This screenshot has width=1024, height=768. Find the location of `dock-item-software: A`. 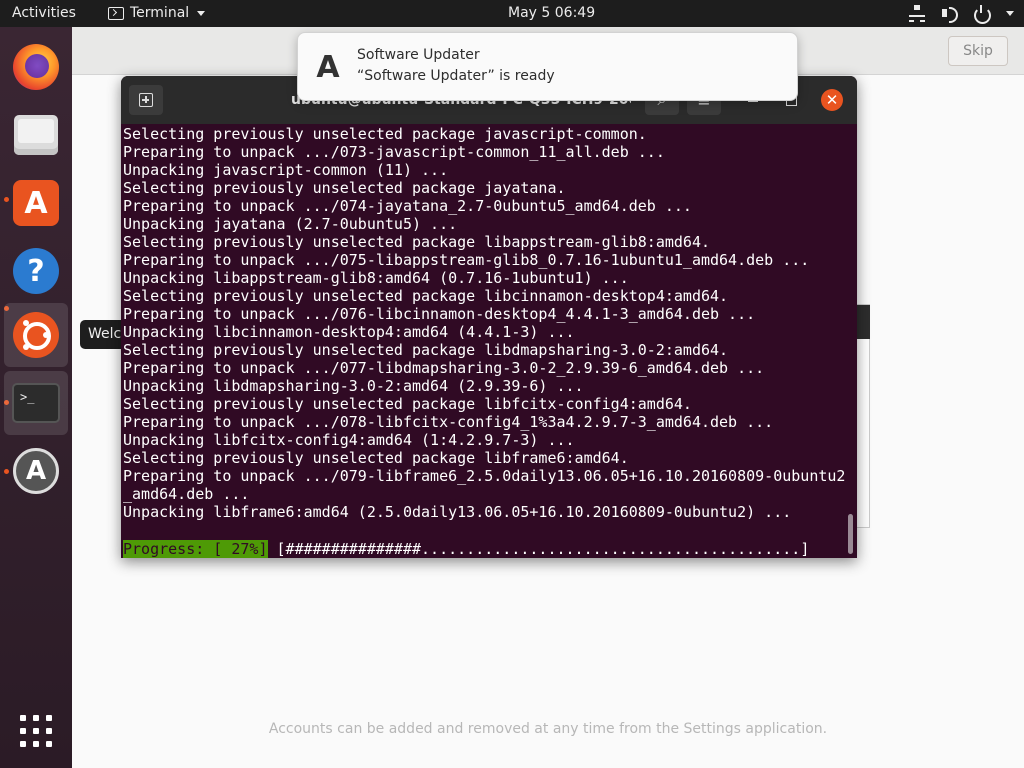

dock-item-software: A is located at coordinates (36, 203).